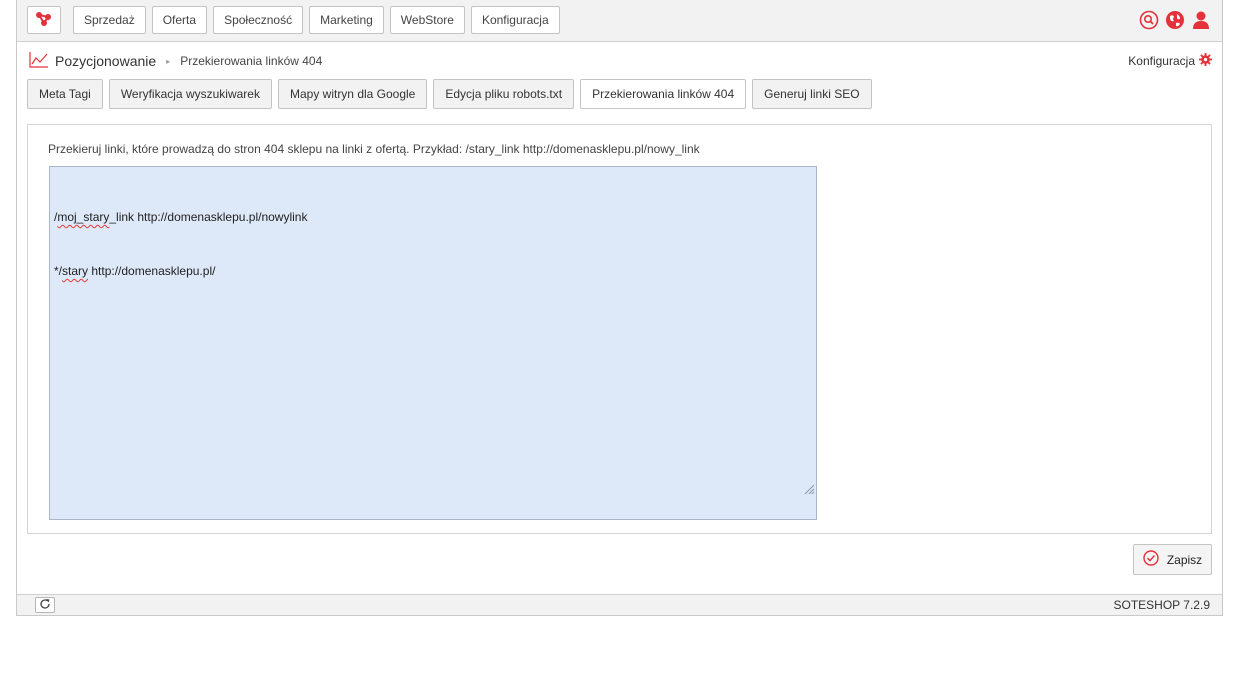 This screenshot has height=681, width=1238. What do you see at coordinates (346, 20) in the screenshot?
I see `menu-item-marketing: Marketing` at bounding box center [346, 20].